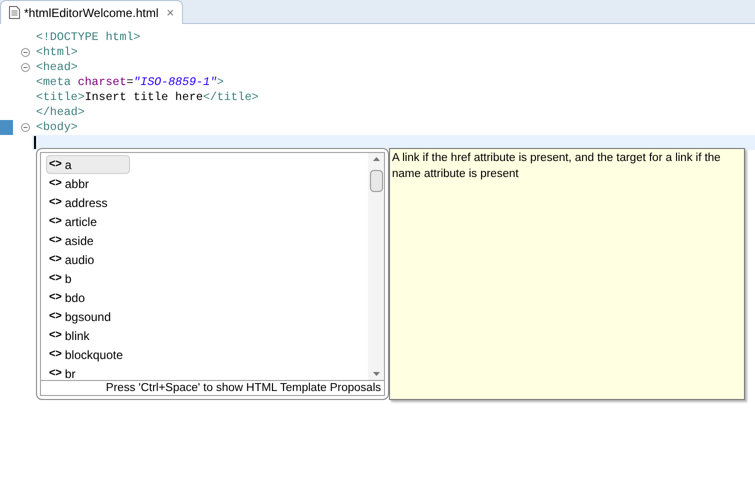 Image resolution: width=755 pixels, height=489 pixels. I want to click on code-line: </head>, so click(60, 112).